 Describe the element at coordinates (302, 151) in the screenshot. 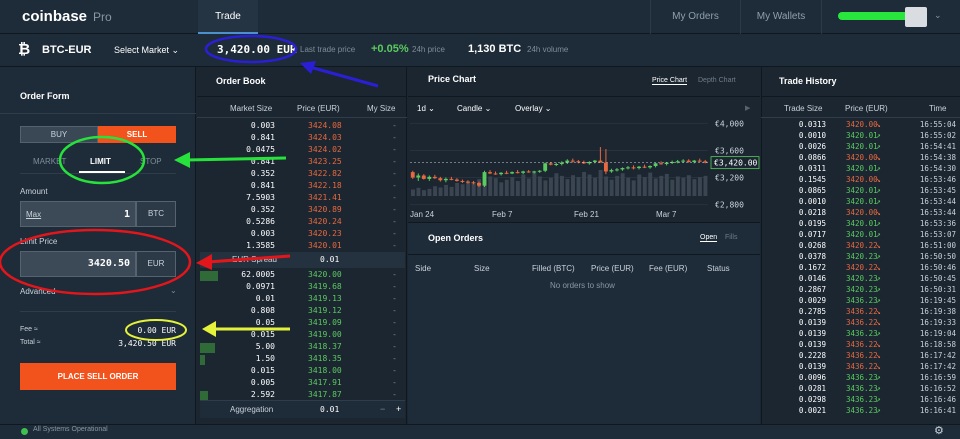

I see `order-book-ask-row: 0.0475 3424.02 -` at that location.